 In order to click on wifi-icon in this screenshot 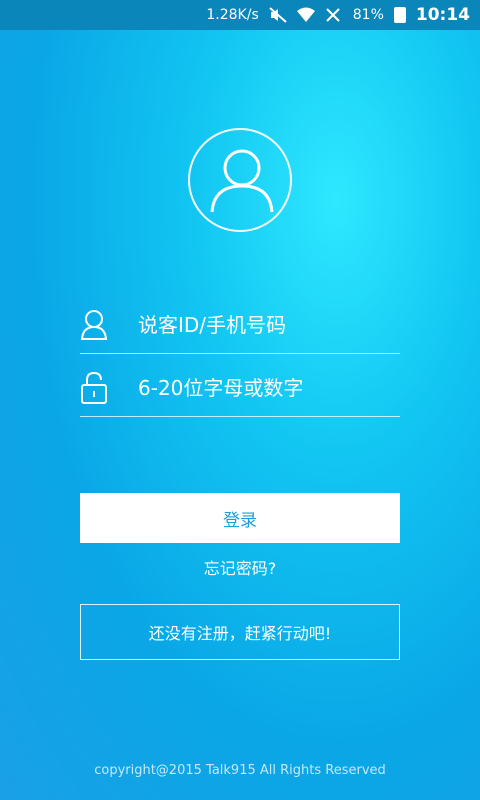, I will do `click(305, 15)`.